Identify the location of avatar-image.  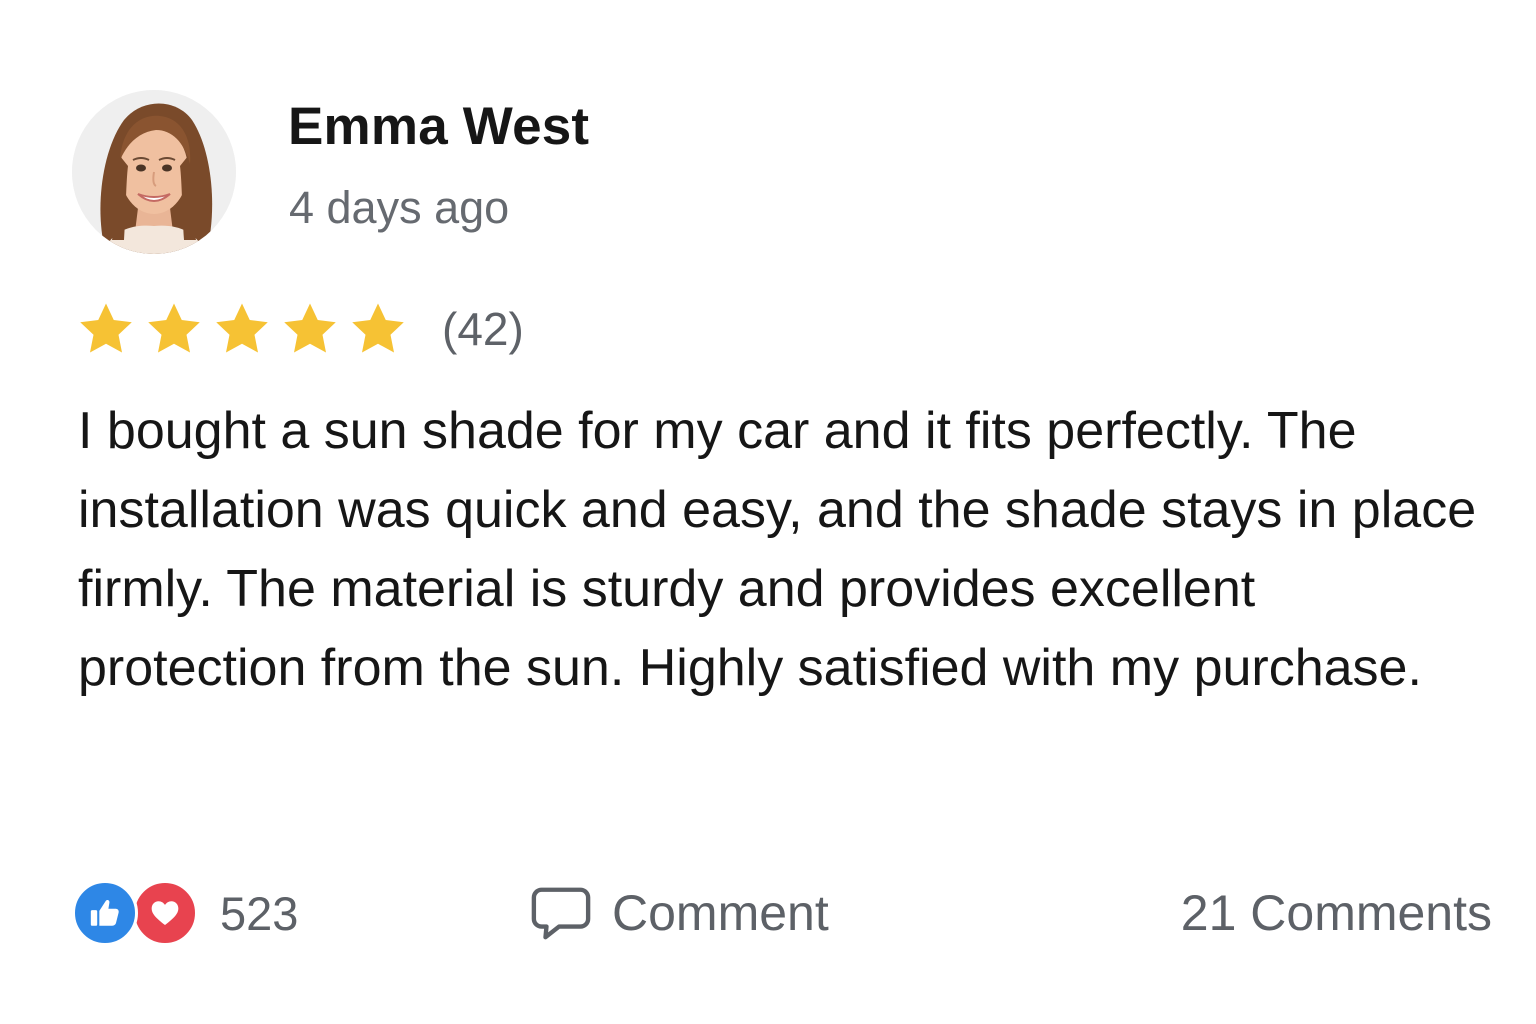
(154, 172).